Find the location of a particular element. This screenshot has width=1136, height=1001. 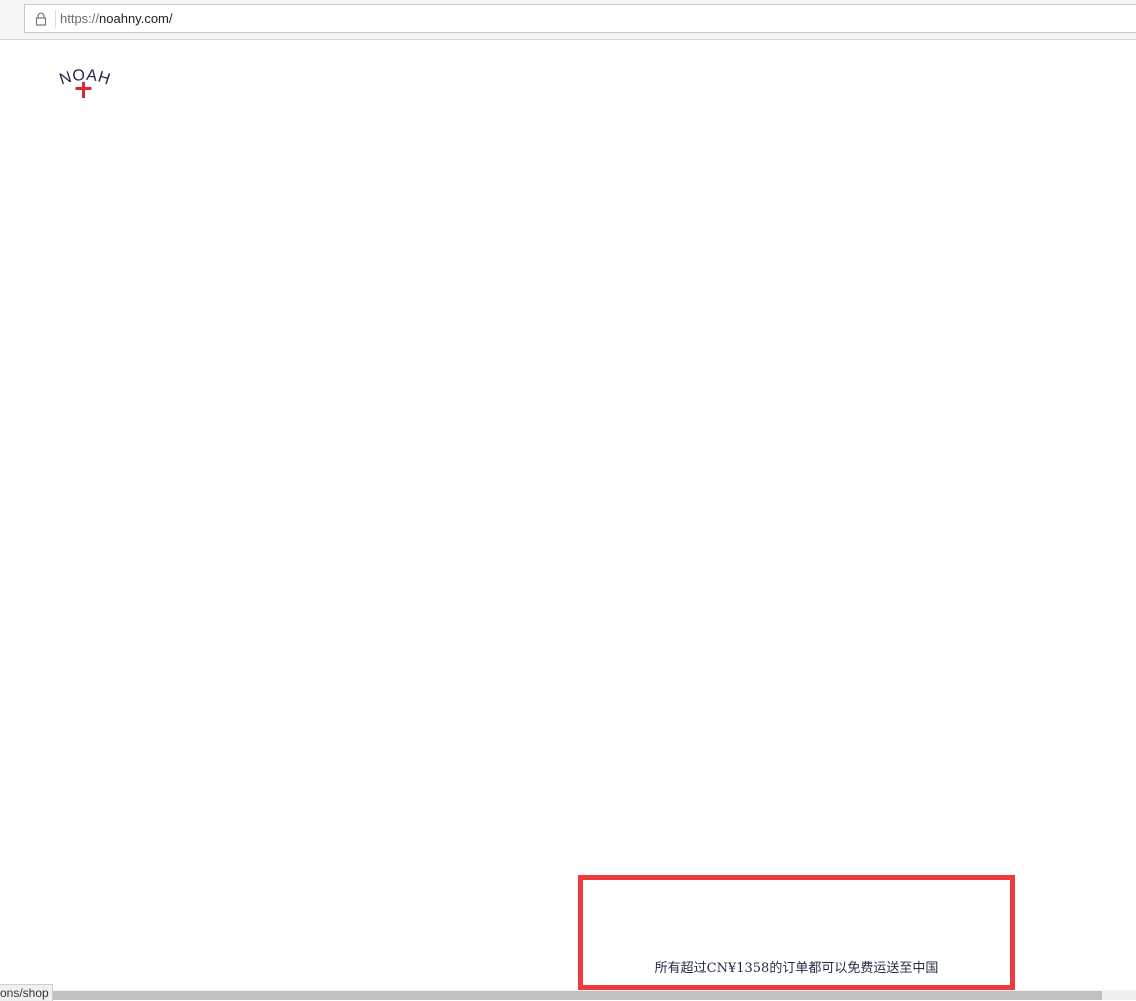

noah-logo: NOAH is located at coordinates (85, 80).